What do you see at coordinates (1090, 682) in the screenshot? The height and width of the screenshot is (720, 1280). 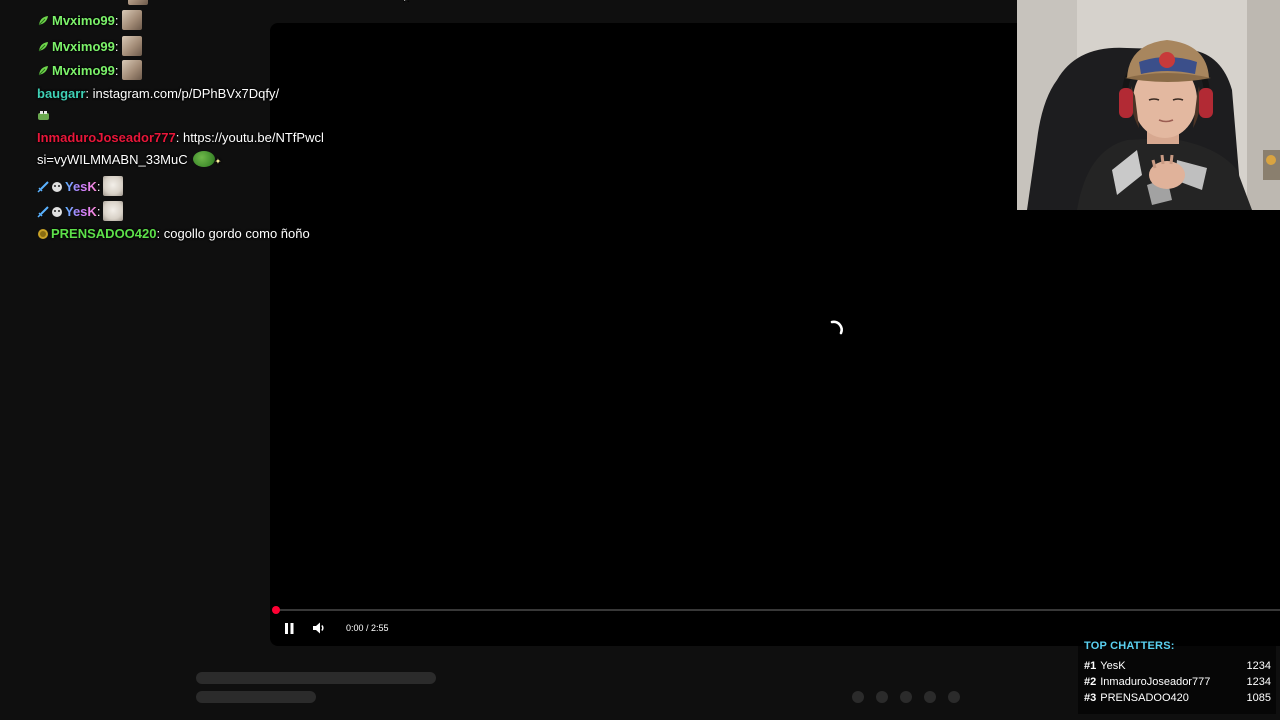 I see `top-chatter-rank: #2` at bounding box center [1090, 682].